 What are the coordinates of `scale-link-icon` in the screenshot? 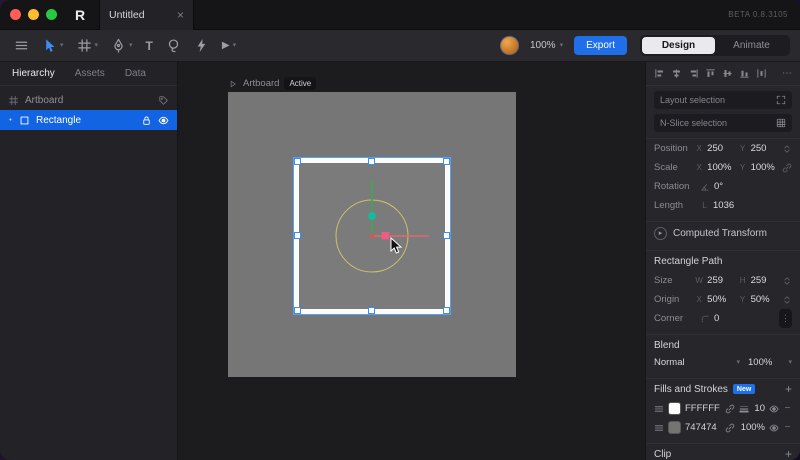 It's located at (787, 168).